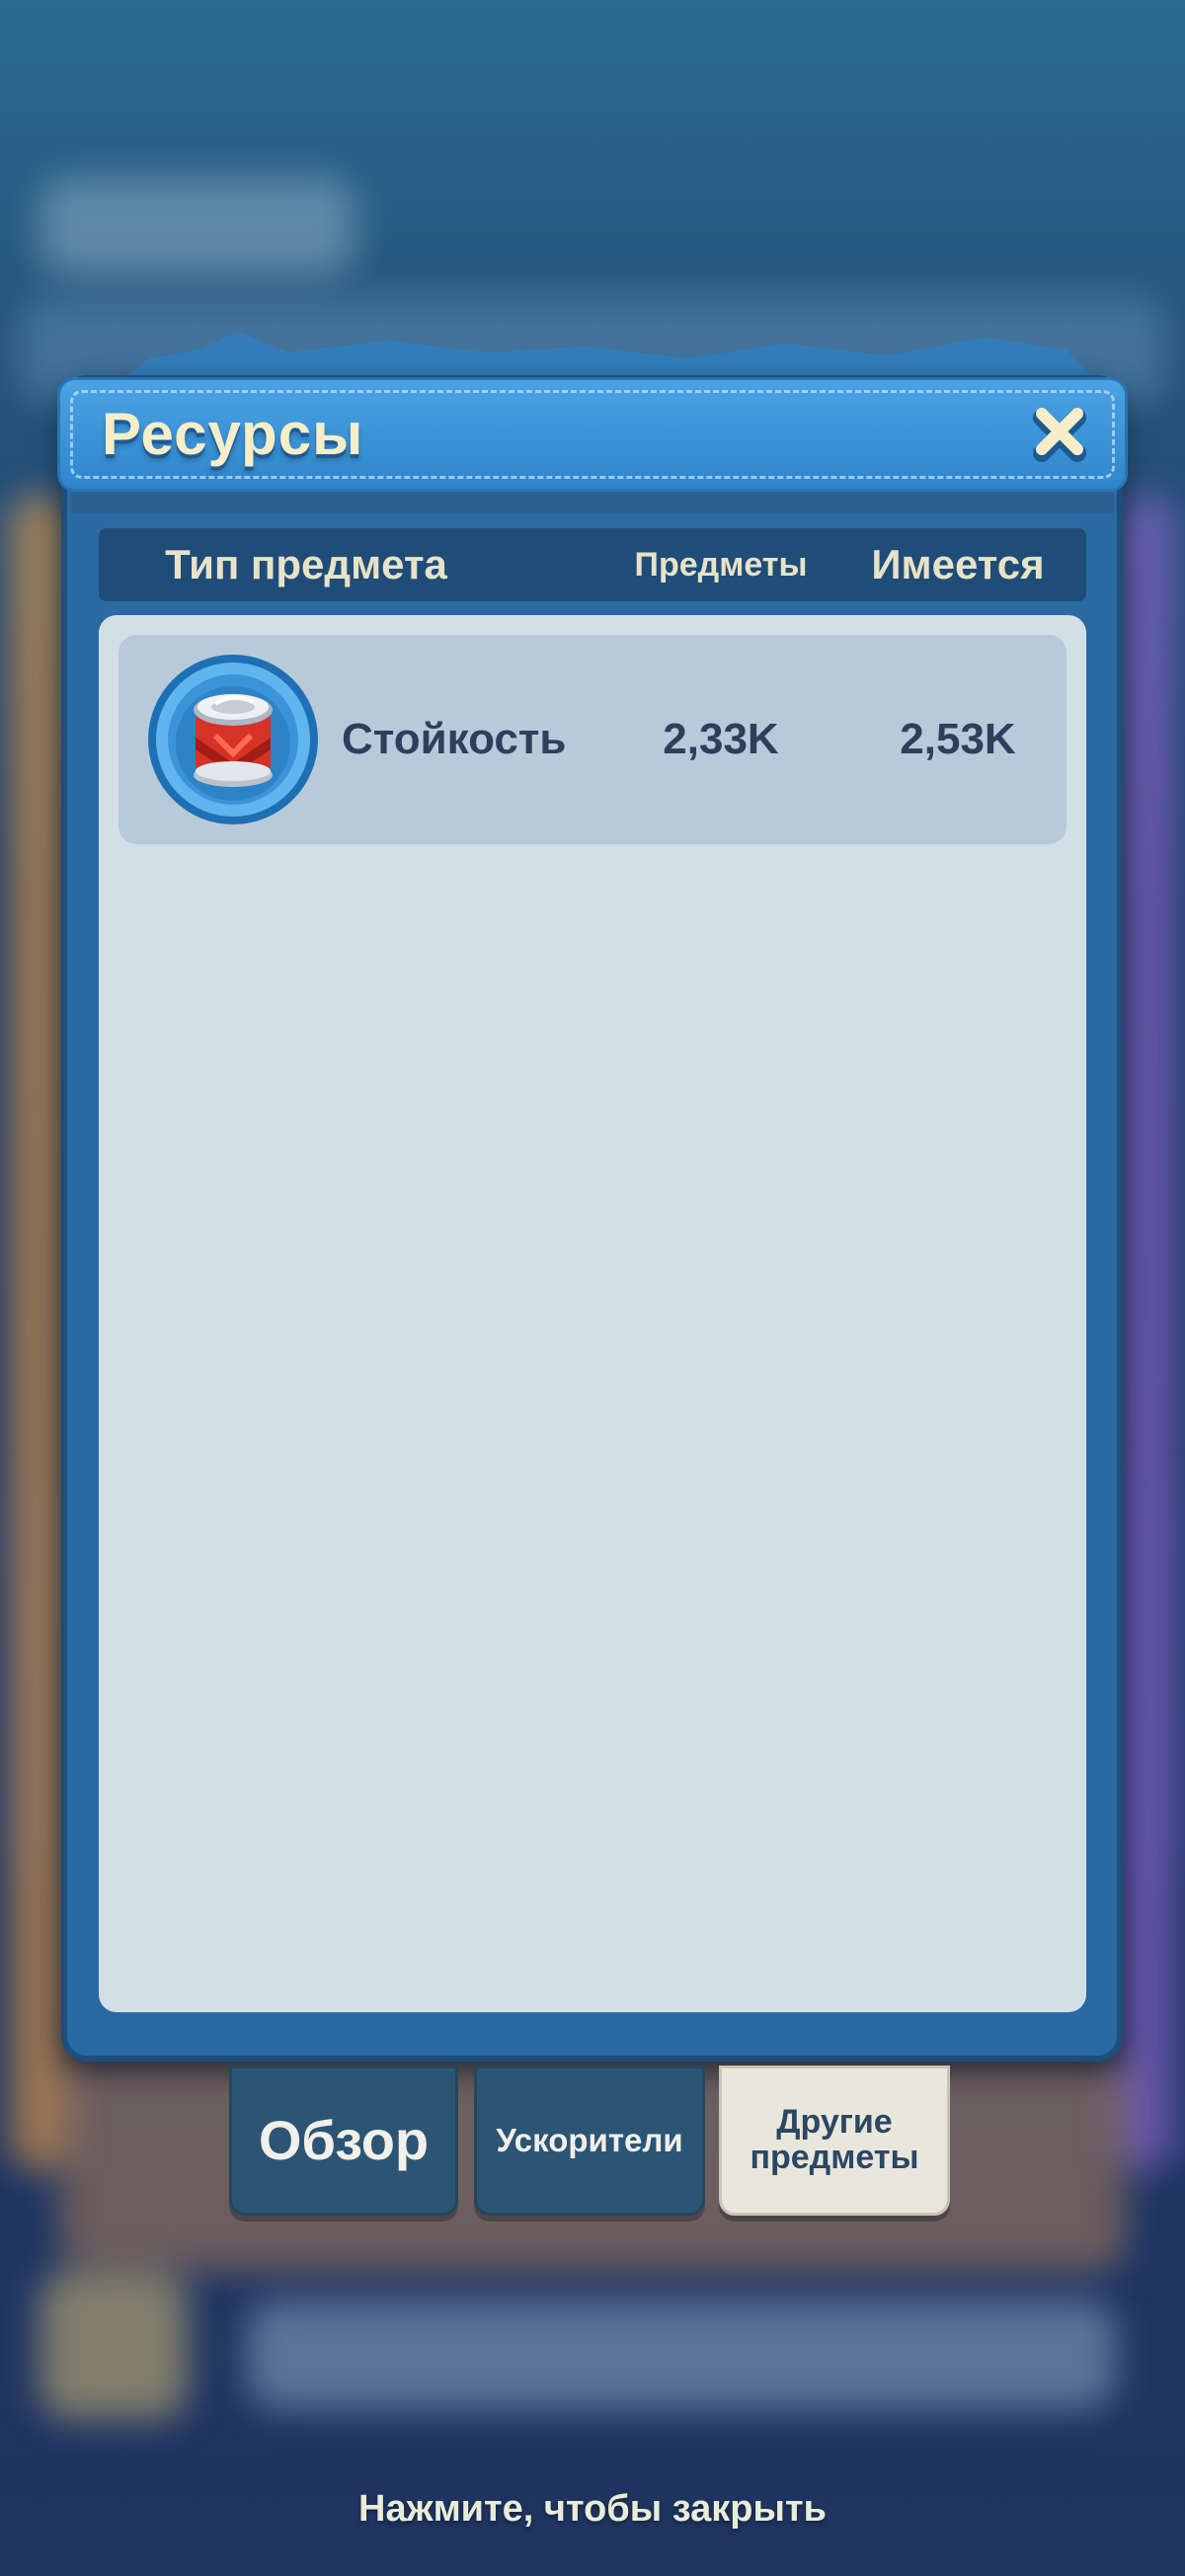  What do you see at coordinates (592, 2509) in the screenshot?
I see `tap-to-close-hint: Нажмите, чтобы закрыть` at bounding box center [592, 2509].